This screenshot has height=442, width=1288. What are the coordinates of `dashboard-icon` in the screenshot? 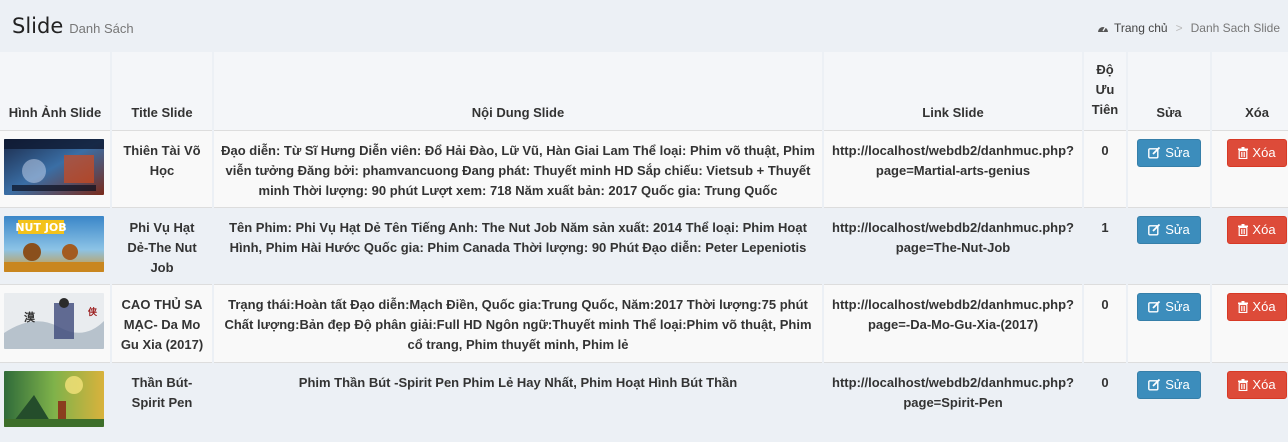 It's located at (1103, 29).